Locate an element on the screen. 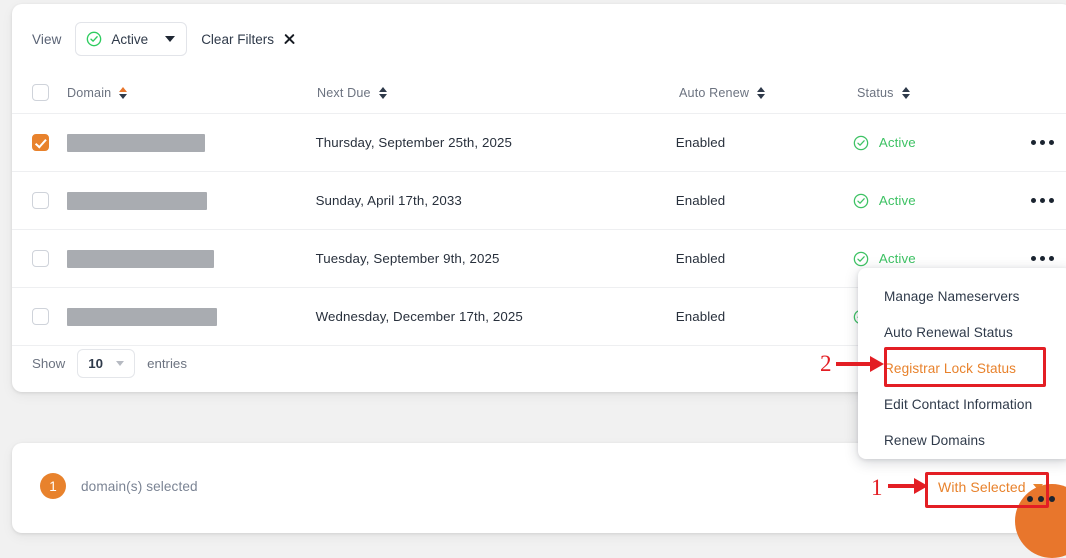  annotation-step-2-number: 2 is located at coordinates (826, 363).